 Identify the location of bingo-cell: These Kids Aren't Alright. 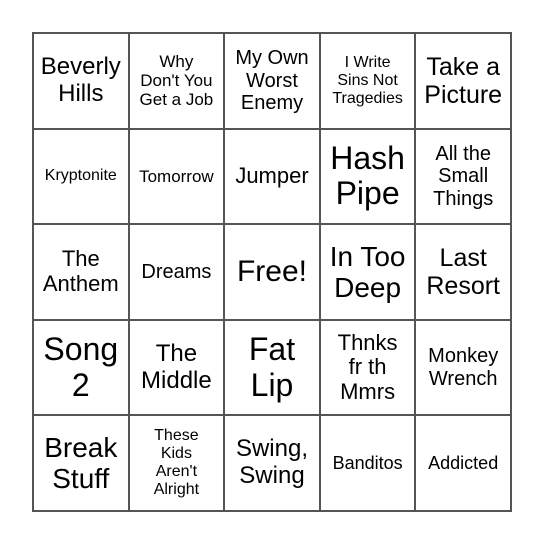
(176, 463).